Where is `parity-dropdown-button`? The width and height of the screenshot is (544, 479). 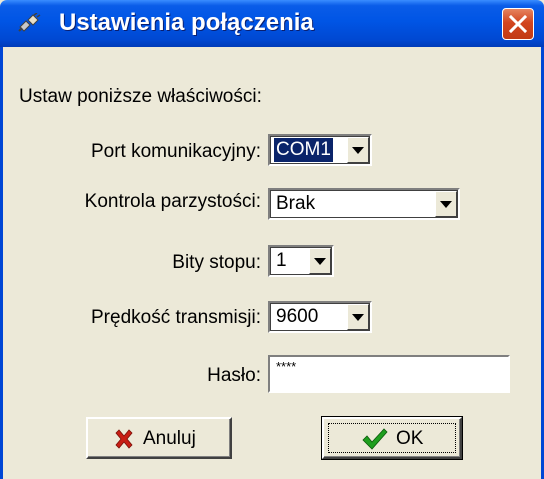
parity-dropdown-button is located at coordinates (446, 204).